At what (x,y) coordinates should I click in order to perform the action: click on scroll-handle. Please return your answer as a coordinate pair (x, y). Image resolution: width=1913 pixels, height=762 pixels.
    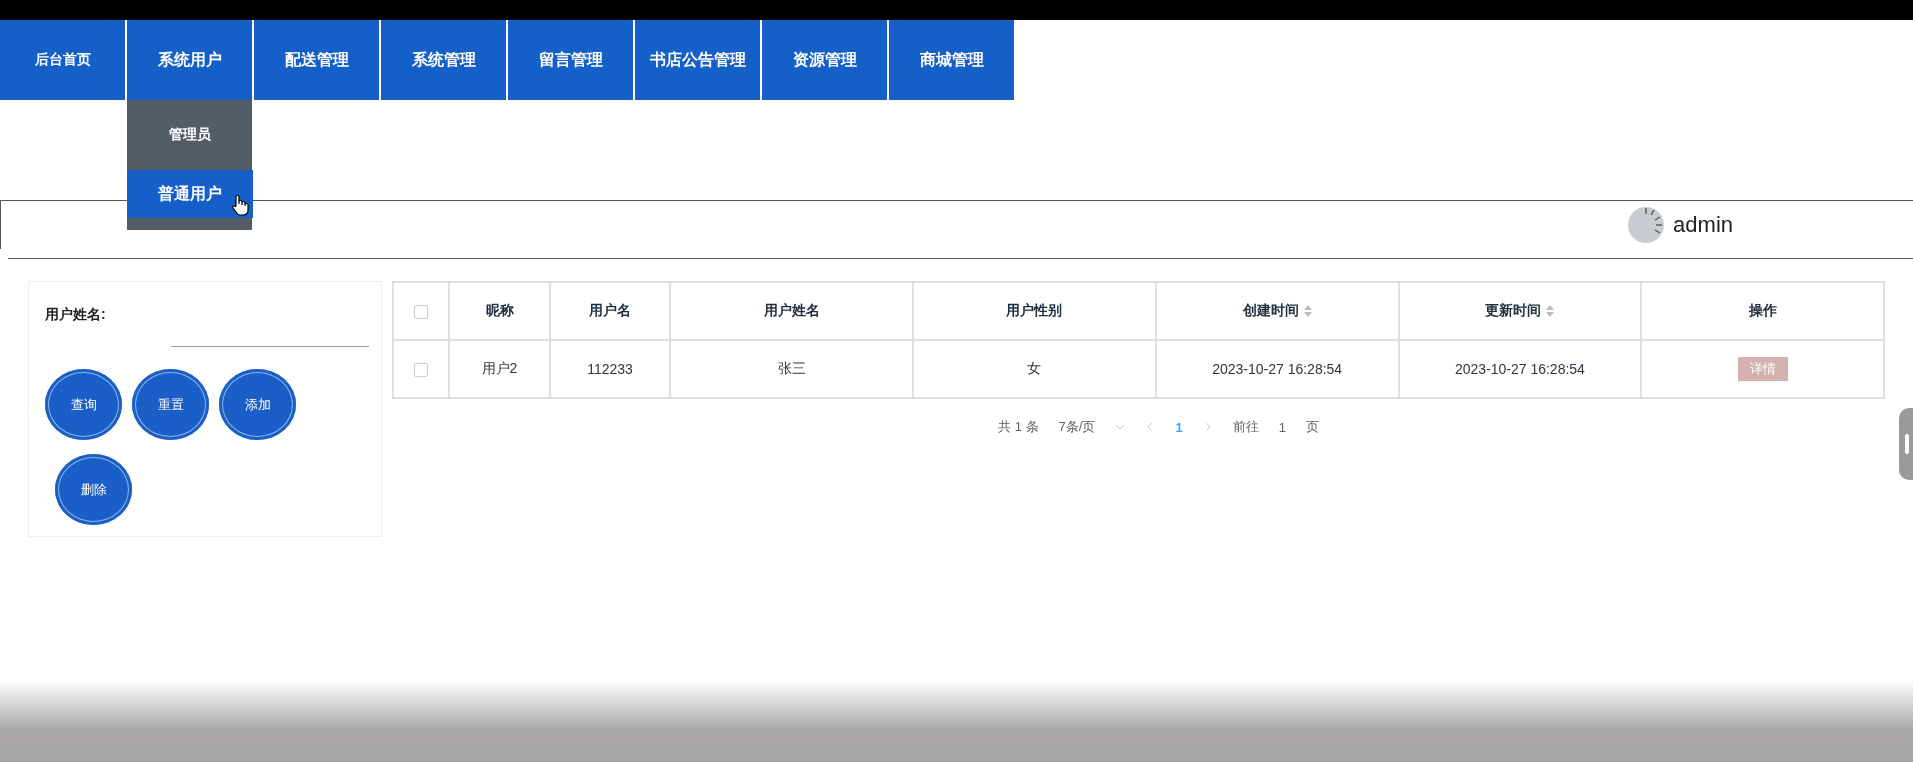
    Looking at the image, I should click on (1906, 444).